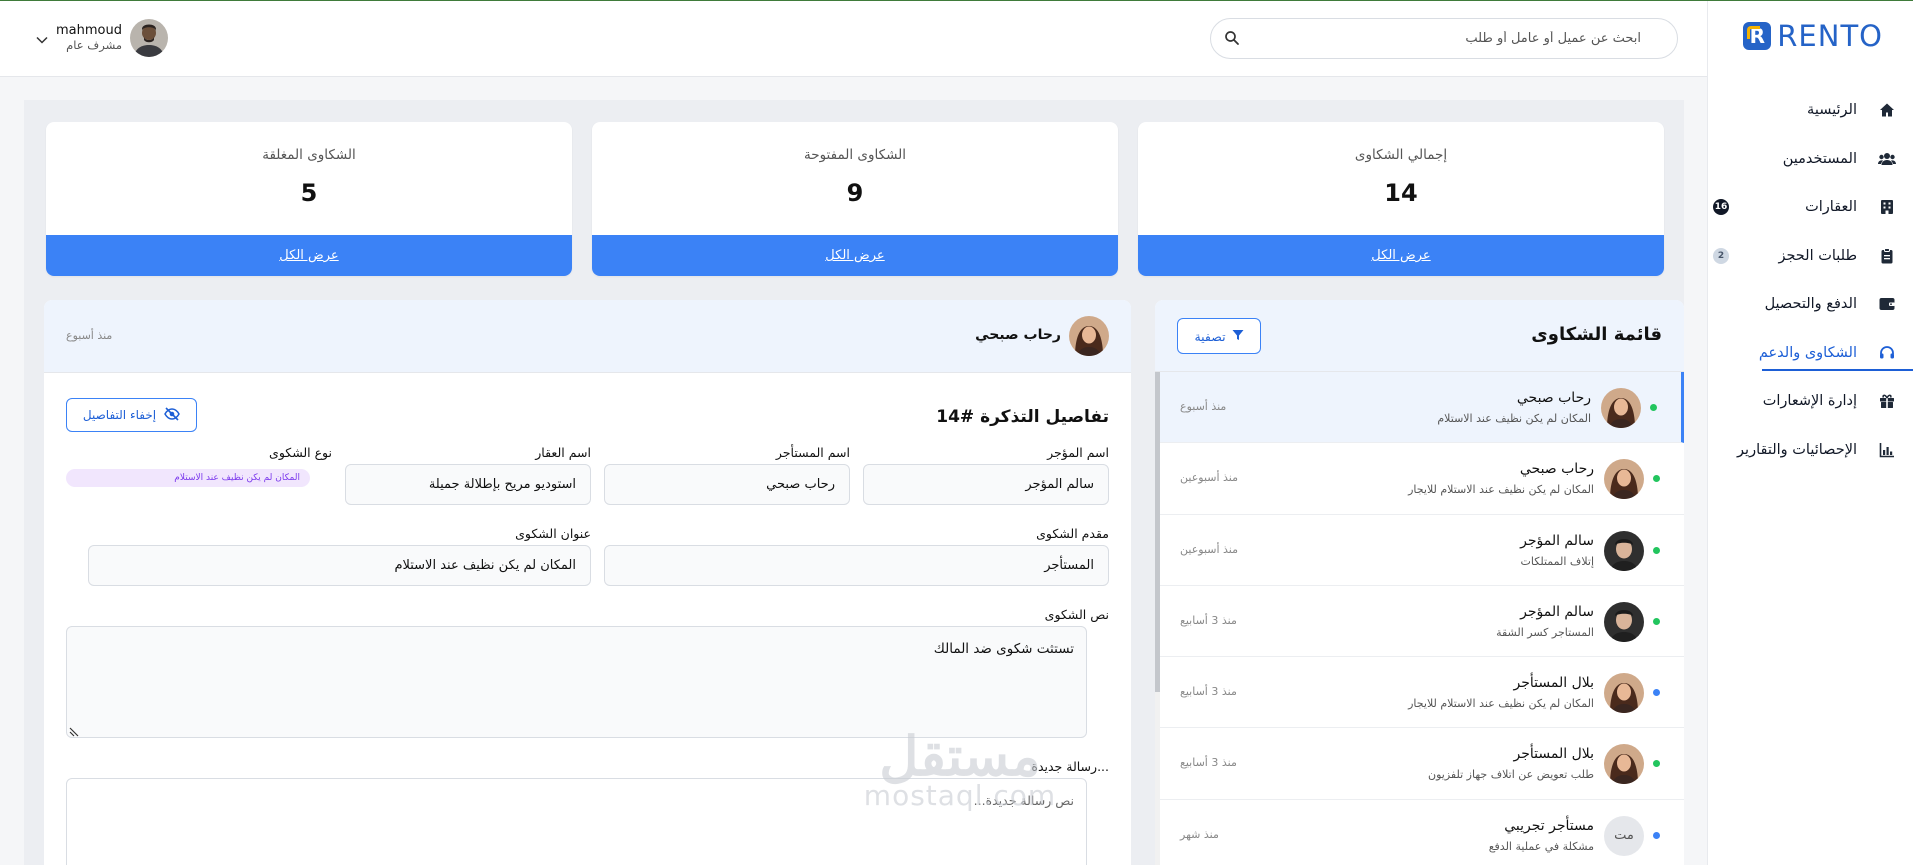  Describe the element at coordinates (1830, 36) in the screenshot. I see `logo-text: RENTO` at that location.